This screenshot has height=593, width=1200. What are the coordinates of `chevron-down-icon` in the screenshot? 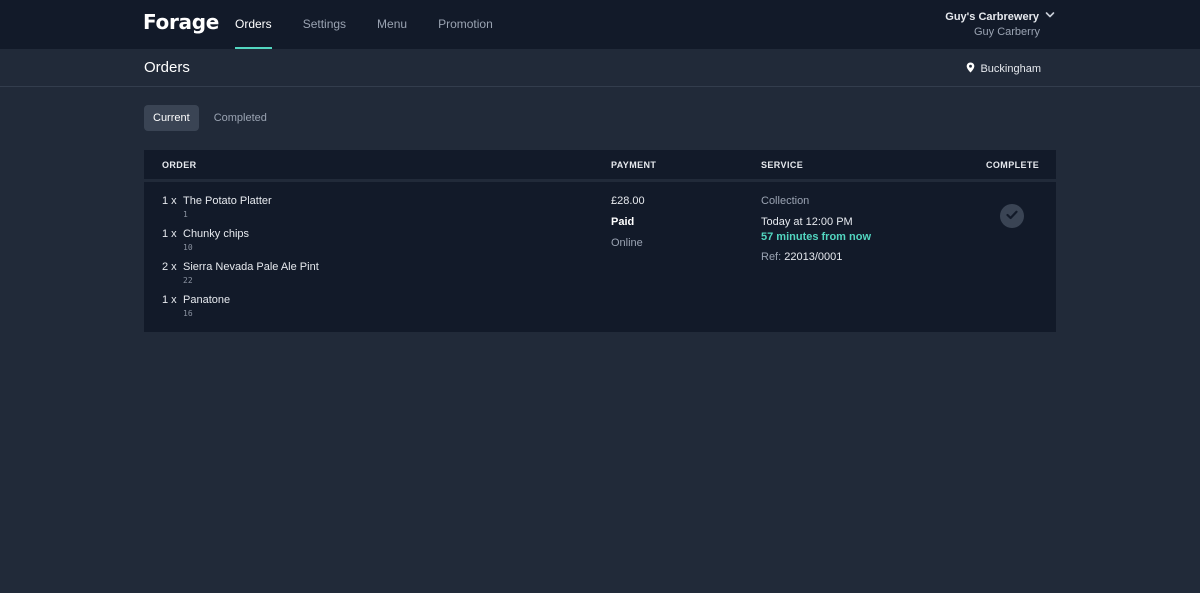 It's located at (1049, 16).